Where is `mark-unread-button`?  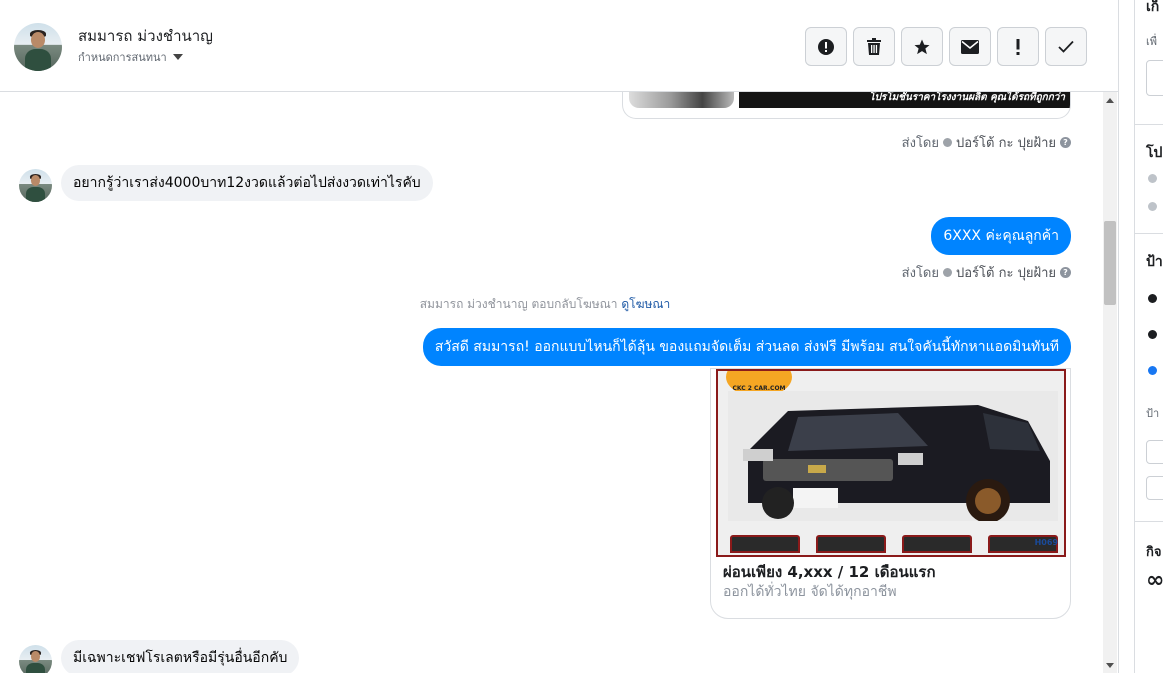 mark-unread-button is located at coordinates (970, 46).